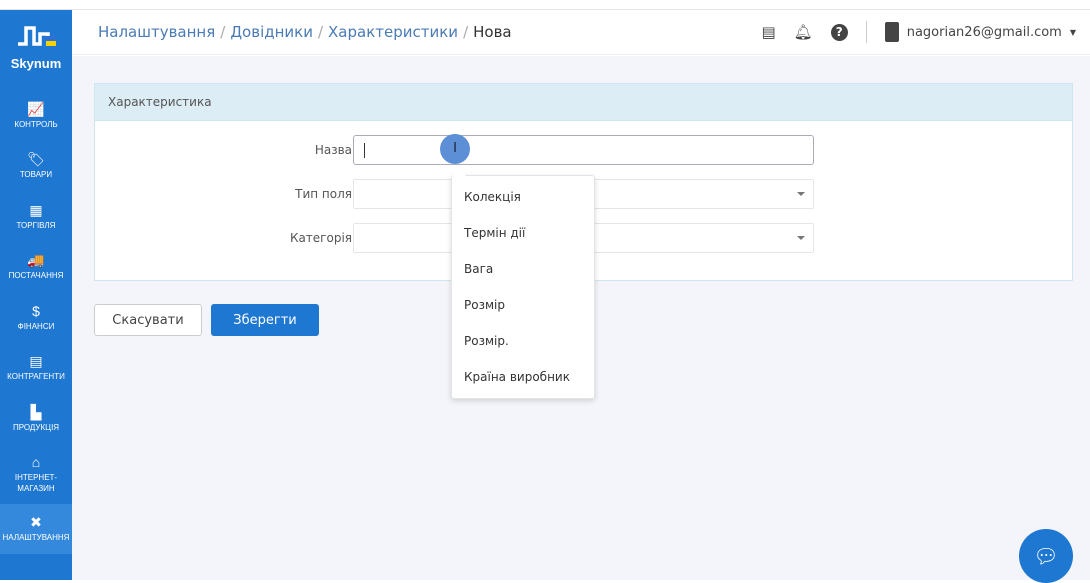 The image size is (1090, 583). What do you see at coordinates (866, 32) in the screenshot?
I see `divider` at bounding box center [866, 32].